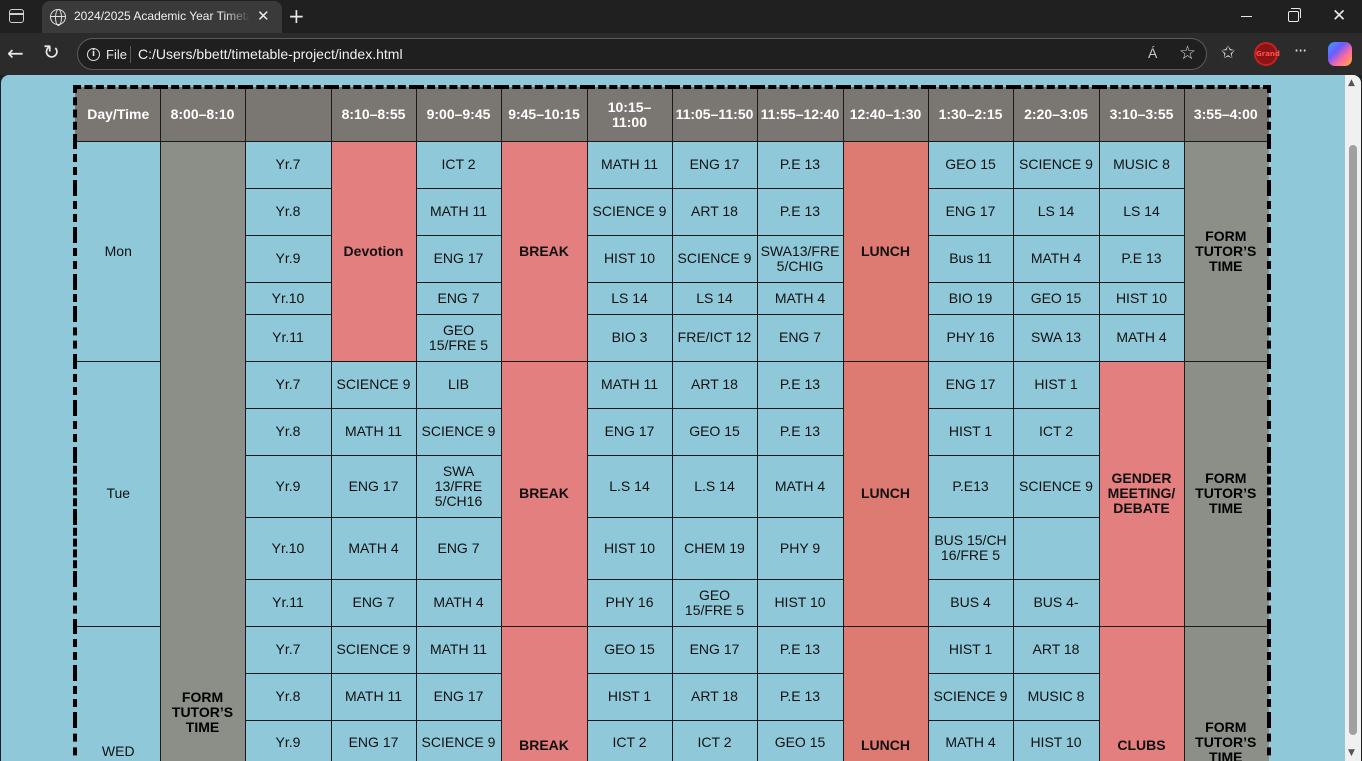 Image resolution: width=1362 pixels, height=761 pixels. What do you see at coordinates (296, 16) in the screenshot?
I see `new-tab-button: +` at bounding box center [296, 16].